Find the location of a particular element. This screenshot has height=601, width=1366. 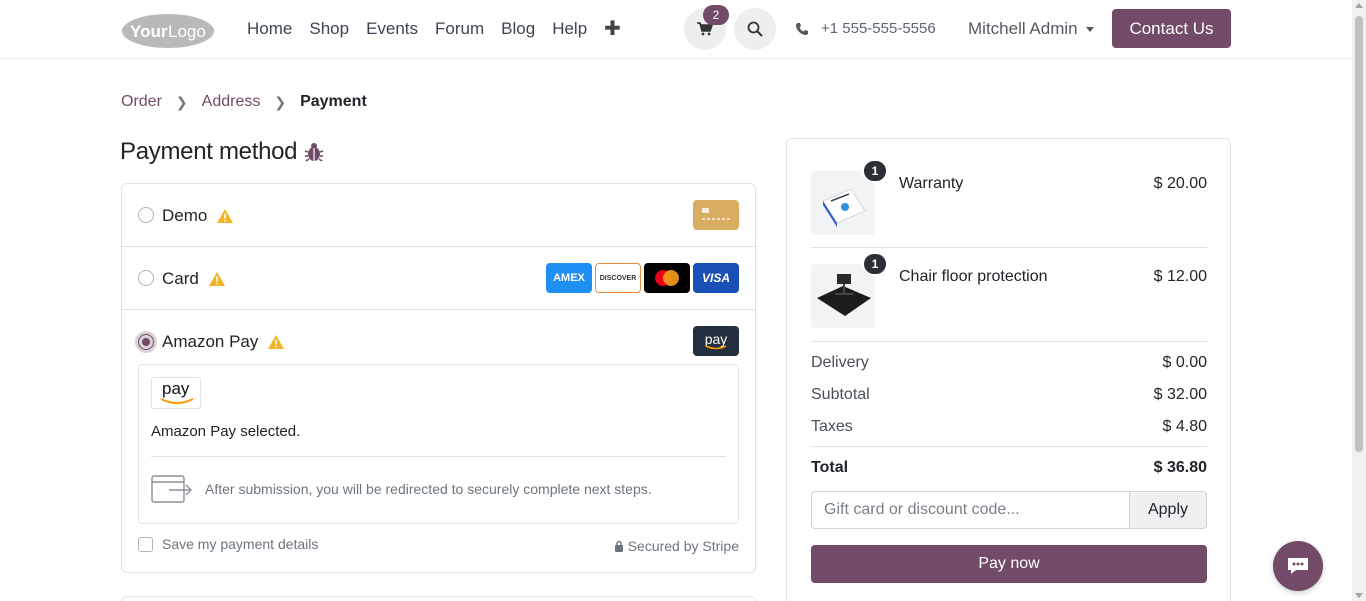

svg-text: Your is located at coordinates (149, 31).